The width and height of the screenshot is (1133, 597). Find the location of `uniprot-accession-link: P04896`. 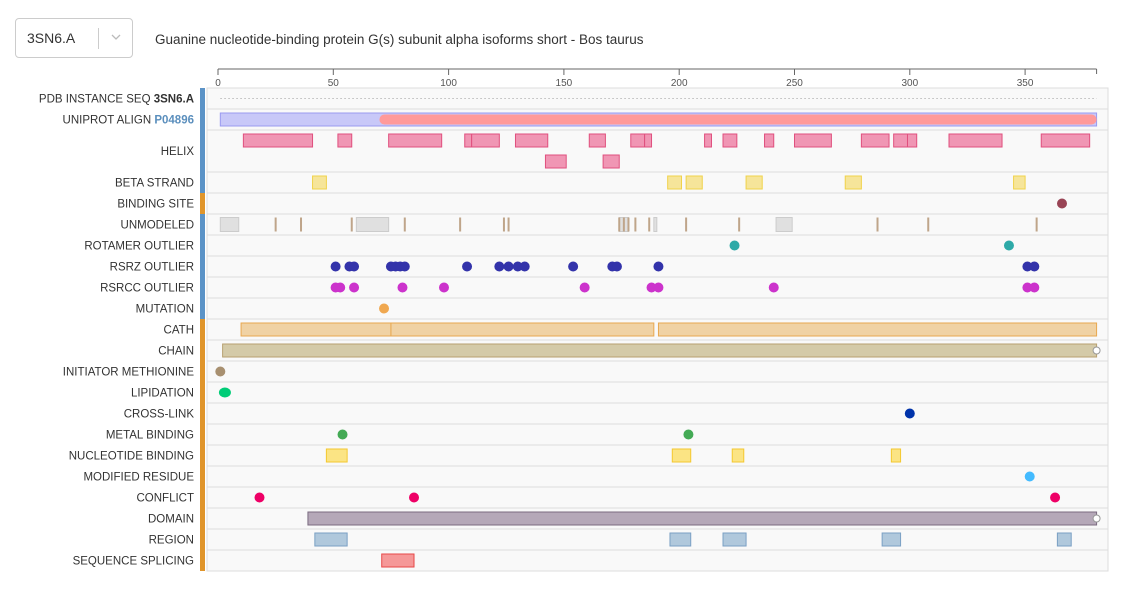

uniprot-accession-link: P04896 is located at coordinates (172, 121).